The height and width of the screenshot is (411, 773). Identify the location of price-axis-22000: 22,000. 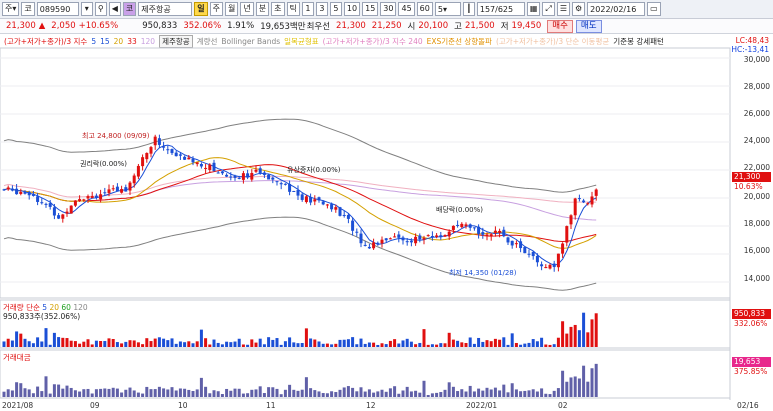
(756, 167).